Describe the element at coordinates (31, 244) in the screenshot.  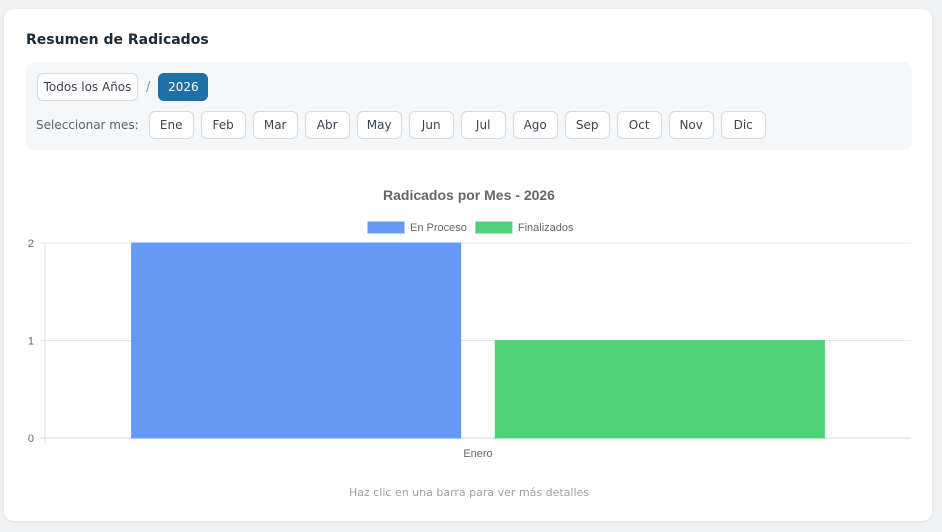
I see `y-tick-label-2: 2` at that location.